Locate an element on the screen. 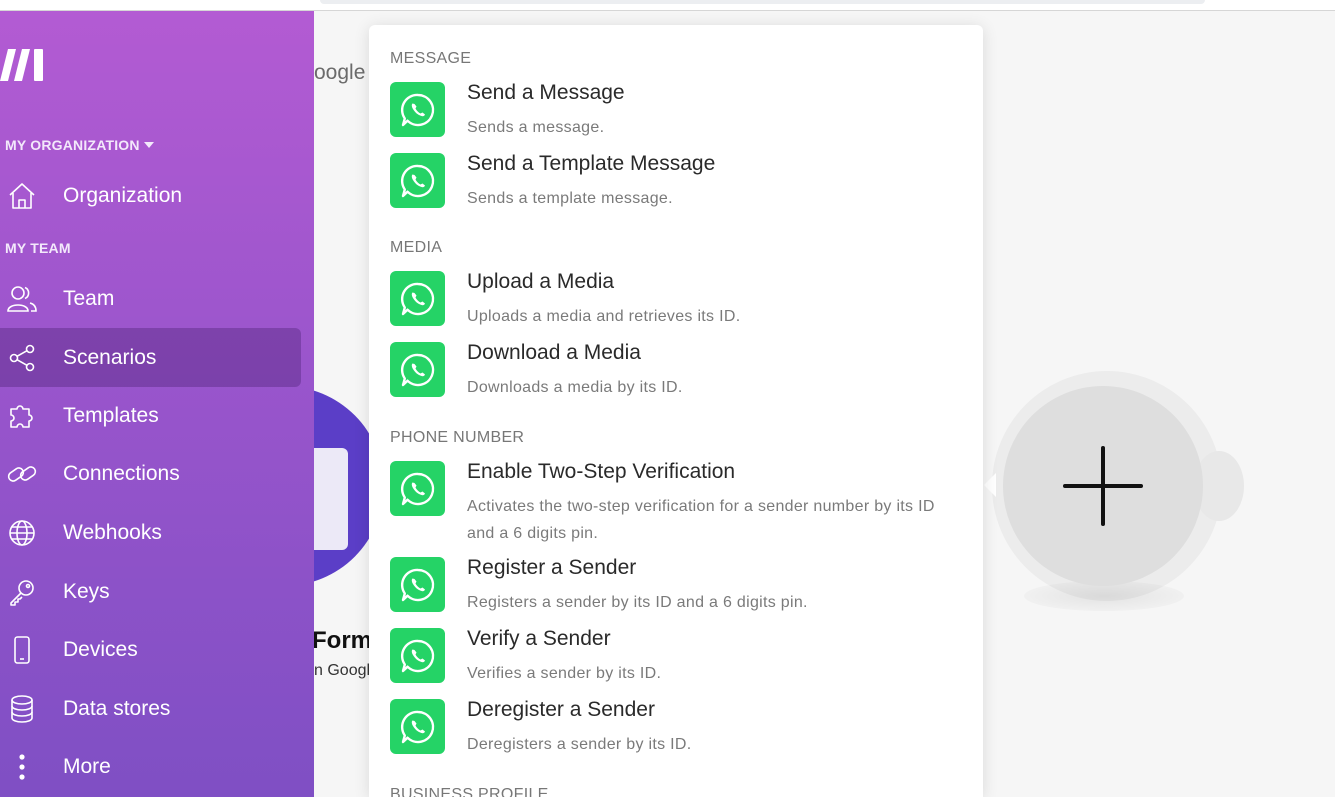  module-header-text: oogle is located at coordinates (340, 72).